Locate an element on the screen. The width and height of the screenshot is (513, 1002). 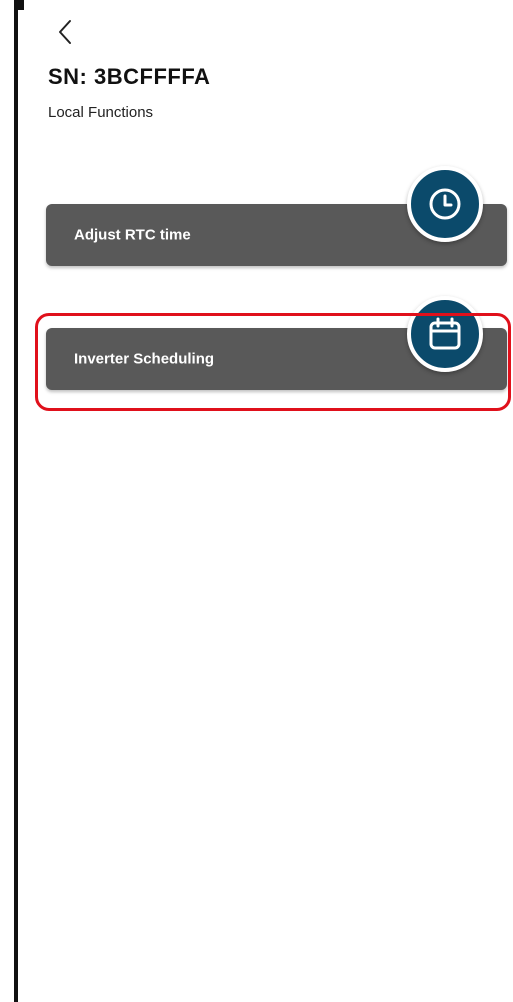
page-subtitle: Local Functions is located at coordinates (101, 112).